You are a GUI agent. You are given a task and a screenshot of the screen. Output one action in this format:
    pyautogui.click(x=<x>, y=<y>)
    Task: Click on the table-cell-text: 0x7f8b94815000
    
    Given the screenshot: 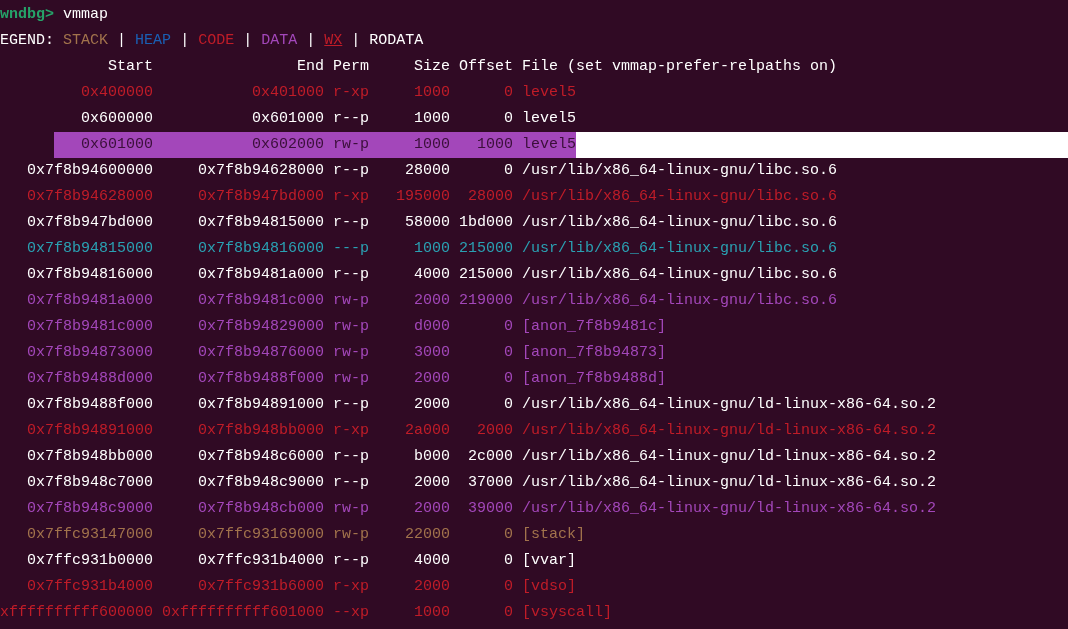 What is the action you would take?
    pyautogui.click(x=89, y=249)
    